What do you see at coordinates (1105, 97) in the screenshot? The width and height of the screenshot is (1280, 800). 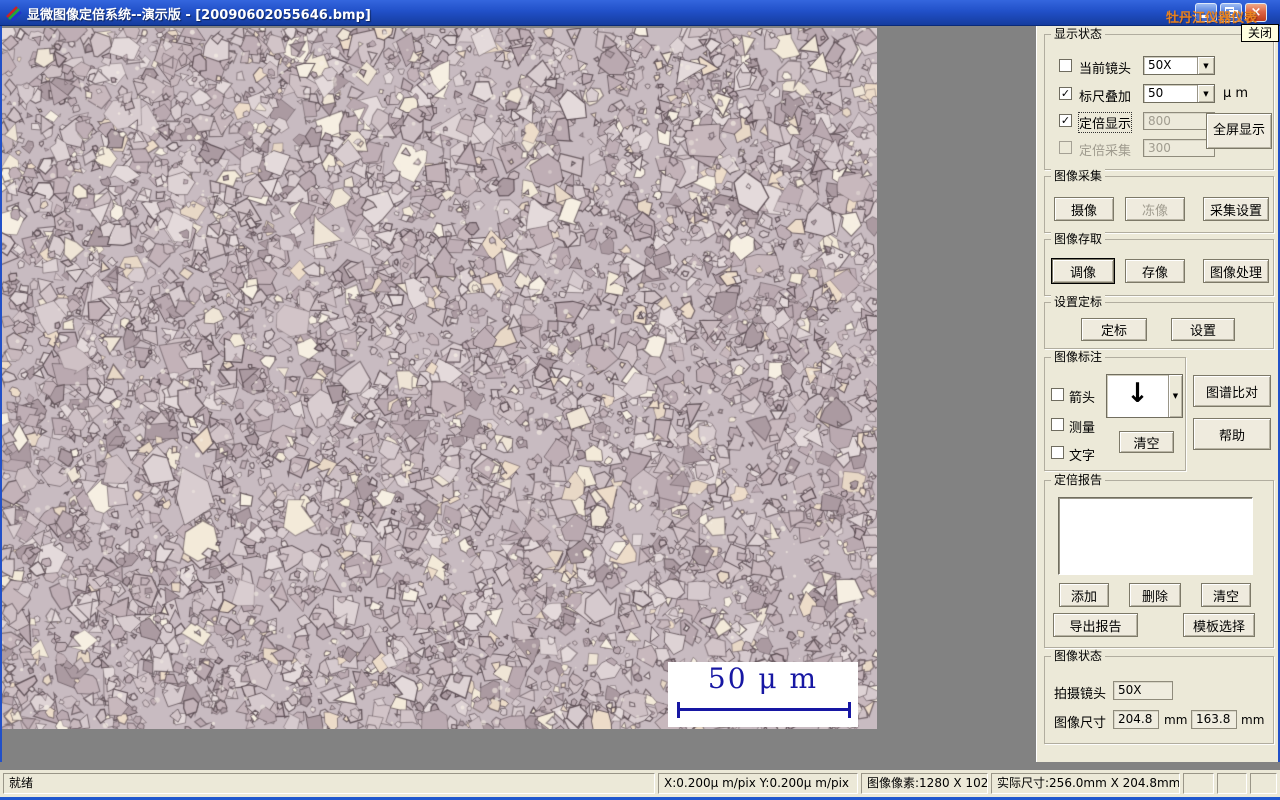 I see `label-scale-overlay: 标尺叠加` at bounding box center [1105, 97].